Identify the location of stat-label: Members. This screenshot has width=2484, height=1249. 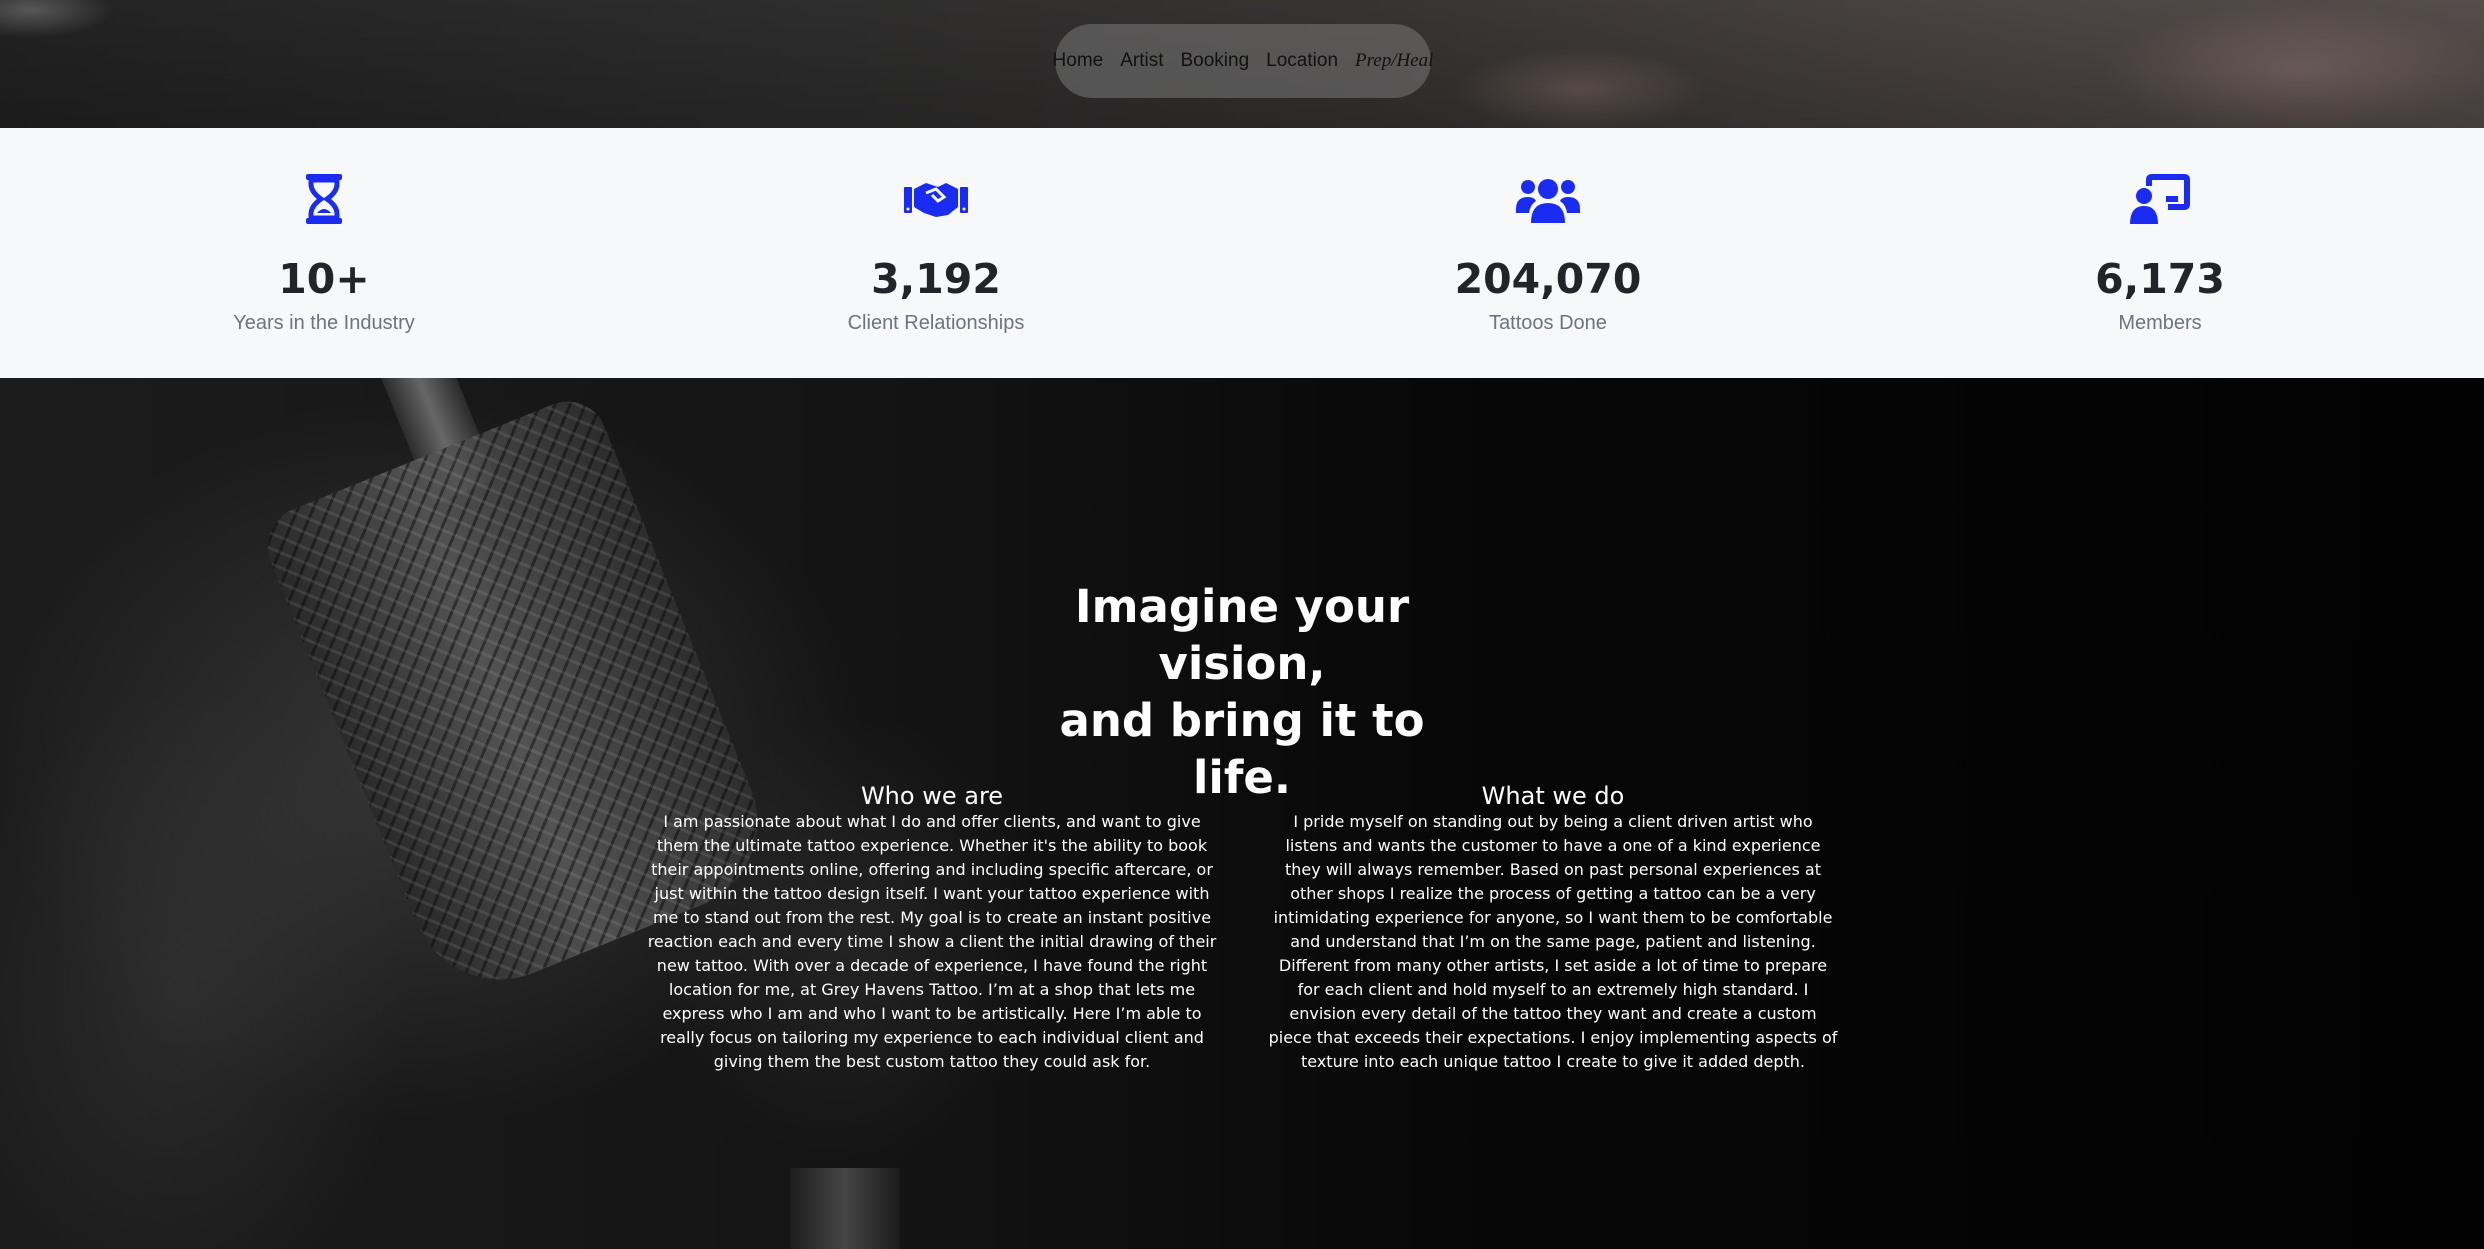
(2160, 323).